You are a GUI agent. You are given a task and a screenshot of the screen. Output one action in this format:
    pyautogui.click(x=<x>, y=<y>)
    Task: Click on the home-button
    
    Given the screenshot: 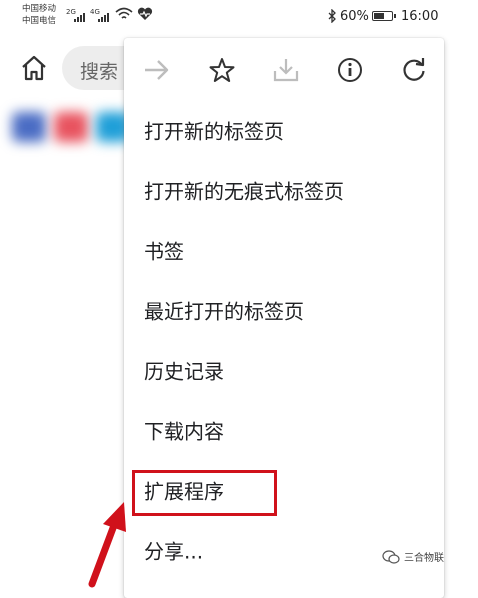 What is the action you would take?
    pyautogui.click(x=34, y=68)
    